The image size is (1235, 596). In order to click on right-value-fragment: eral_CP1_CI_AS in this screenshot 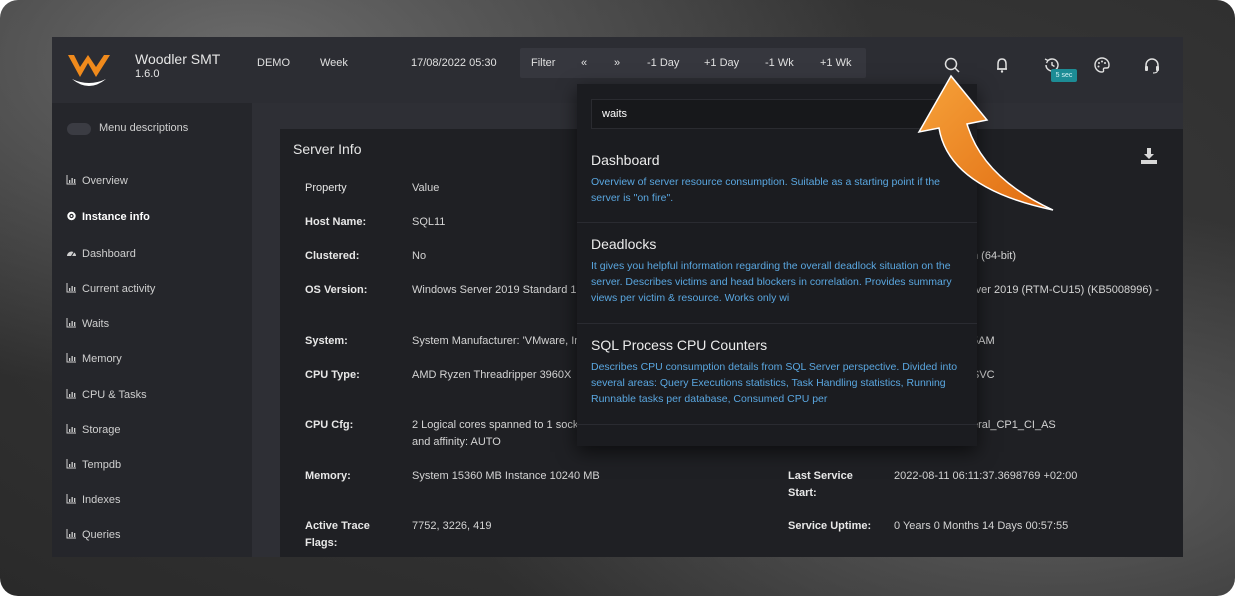, I will do `click(1014, 425)`.